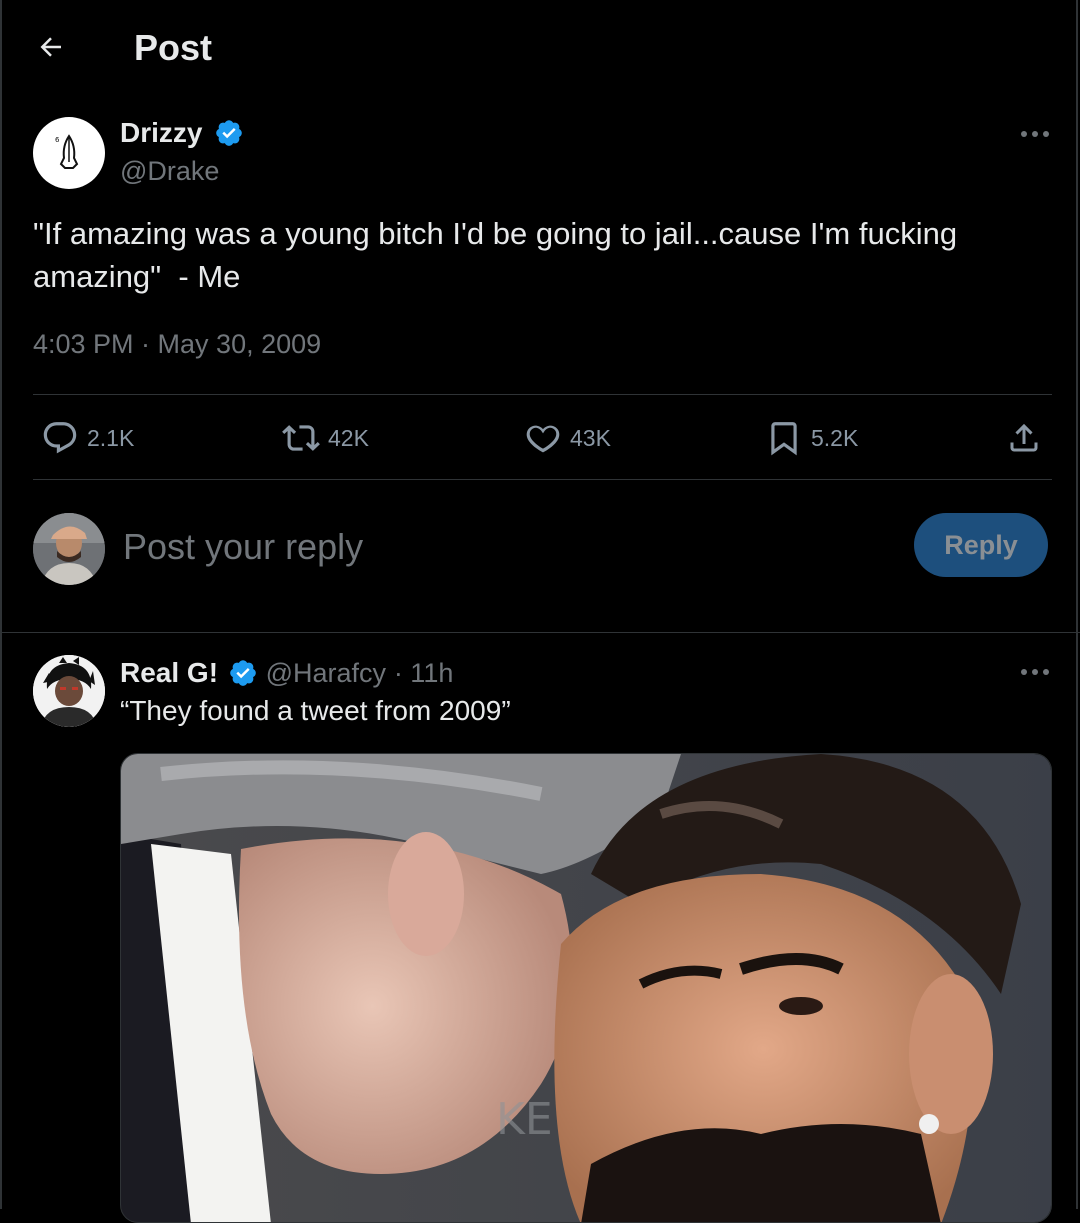  I want to click on like-action: 43K, so click(567, 438).